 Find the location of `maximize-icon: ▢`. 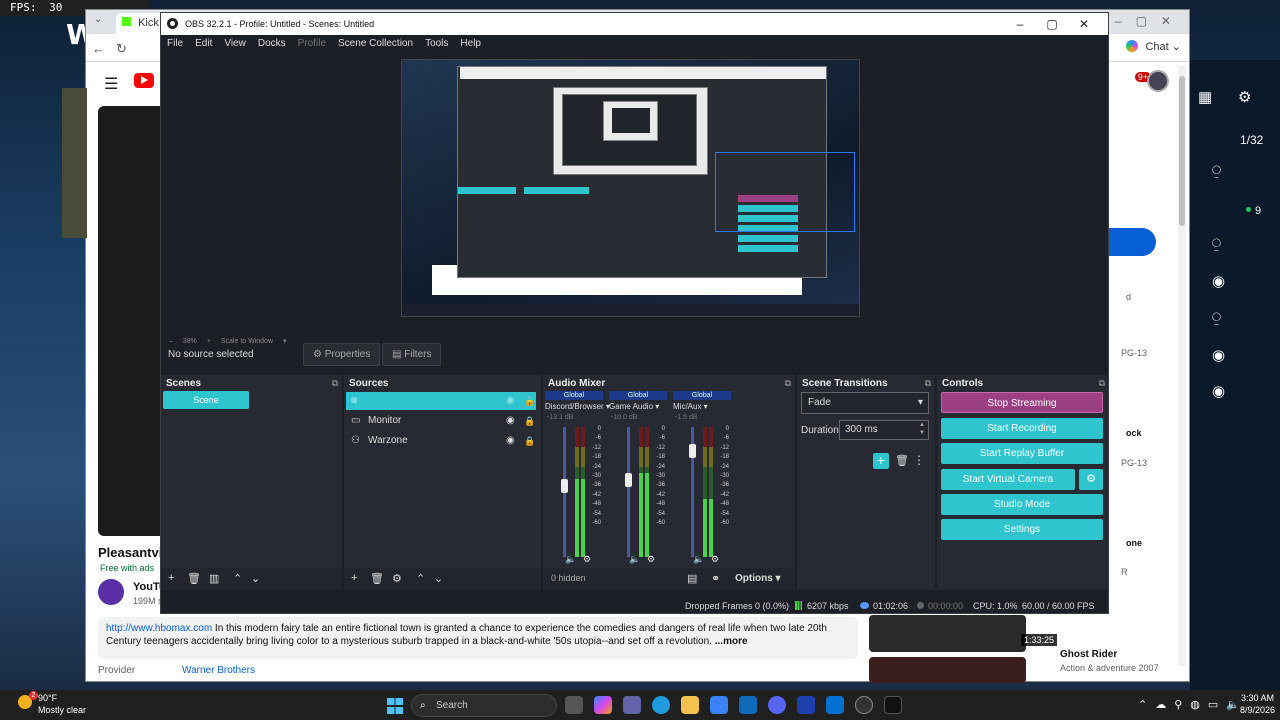

maximize-icon: ▢ is located at coordinates (1052, 24).